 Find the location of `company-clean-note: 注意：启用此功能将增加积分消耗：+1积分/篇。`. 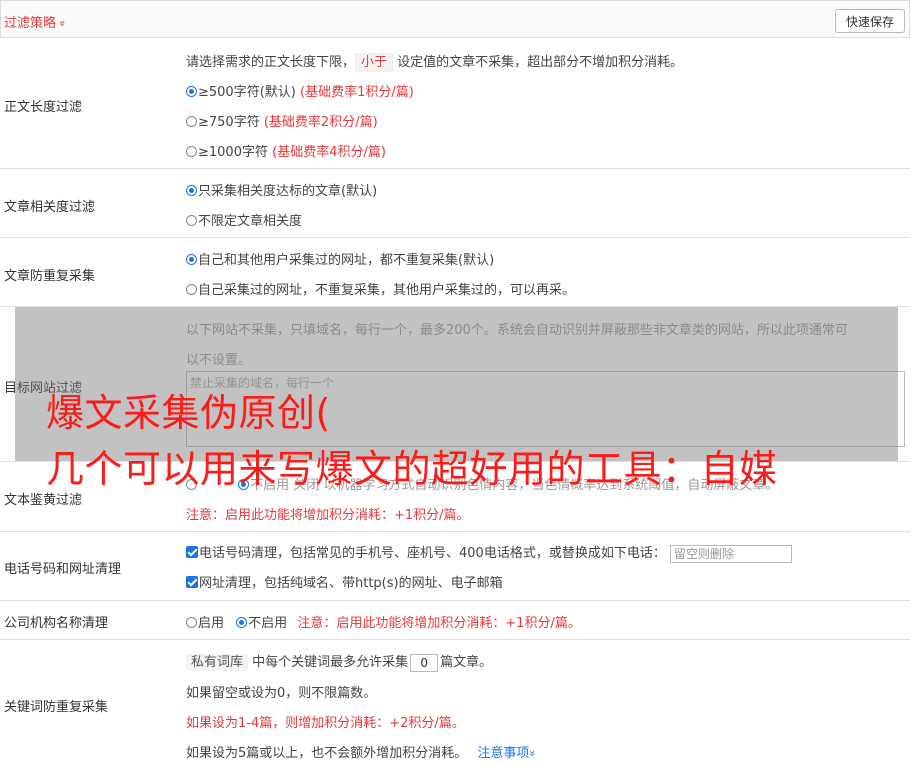

company-clean-note: 注意：启用此功能将增加积分消耗：+1积分/篇。 is located at coordinates (439, 623).